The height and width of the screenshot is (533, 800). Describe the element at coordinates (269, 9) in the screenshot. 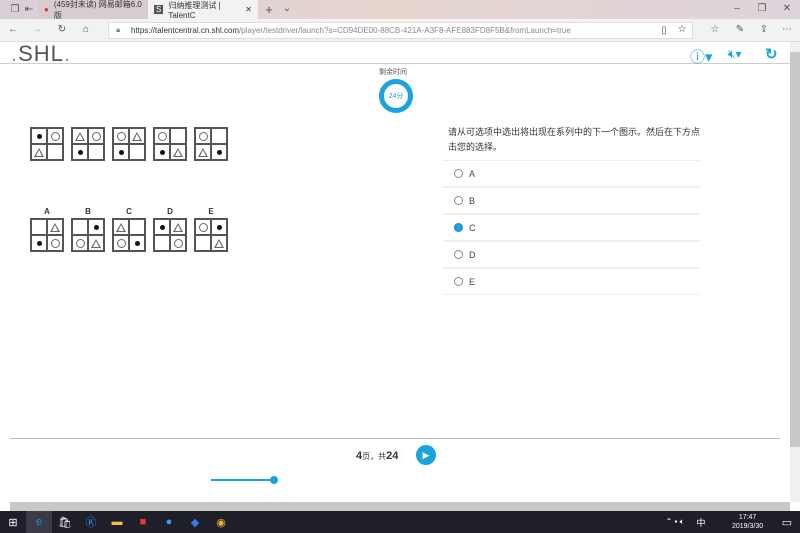

I see `new-tab-icon: +` at that location.